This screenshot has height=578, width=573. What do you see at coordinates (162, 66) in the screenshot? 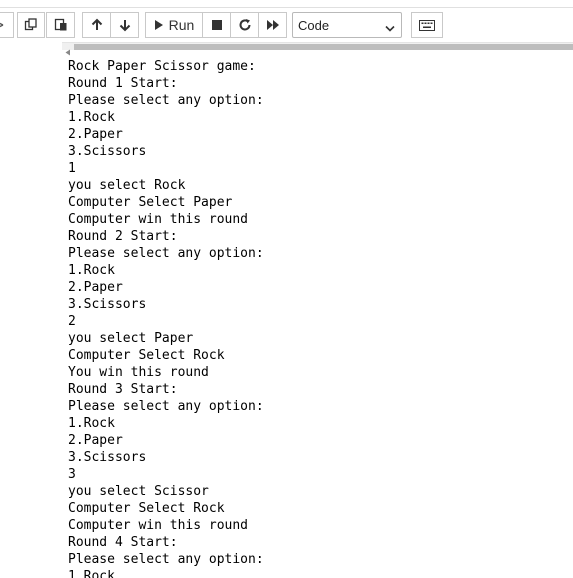
I see `output-line: Rock Paper Scissor game:` at bounding box center [162, 66].